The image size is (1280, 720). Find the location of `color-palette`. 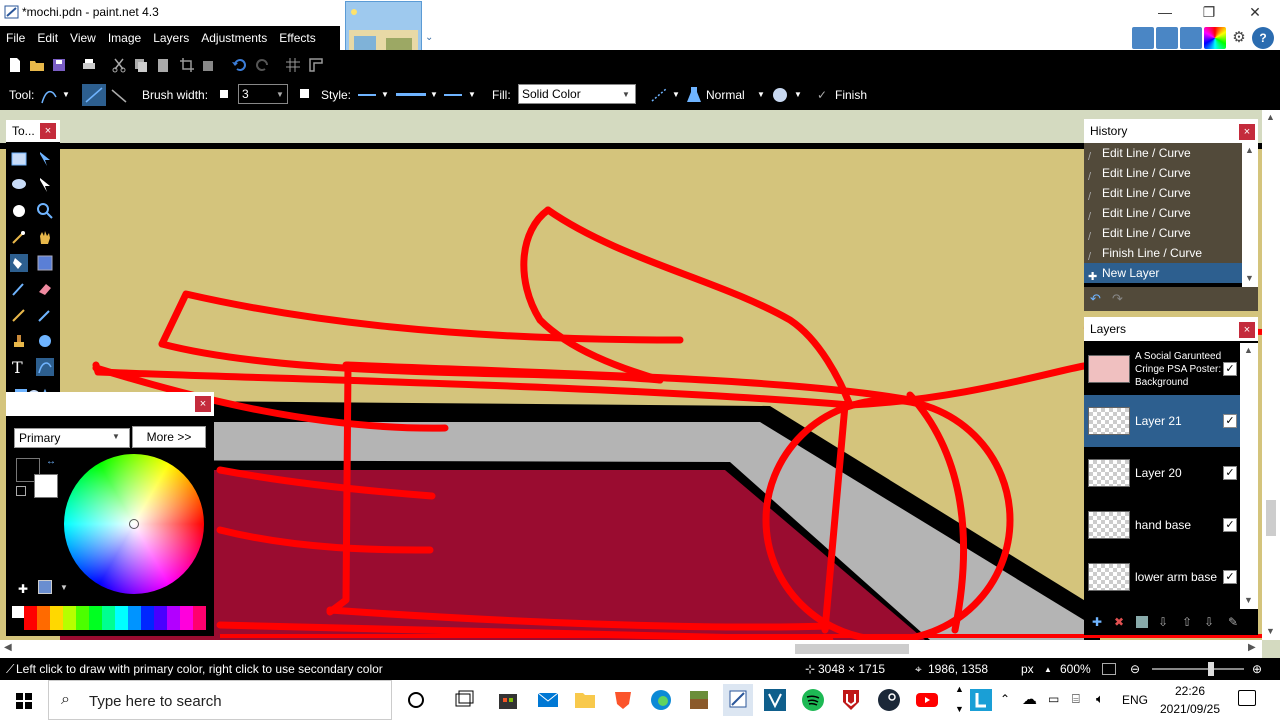

color-palette is located at coordinates (110, 618).